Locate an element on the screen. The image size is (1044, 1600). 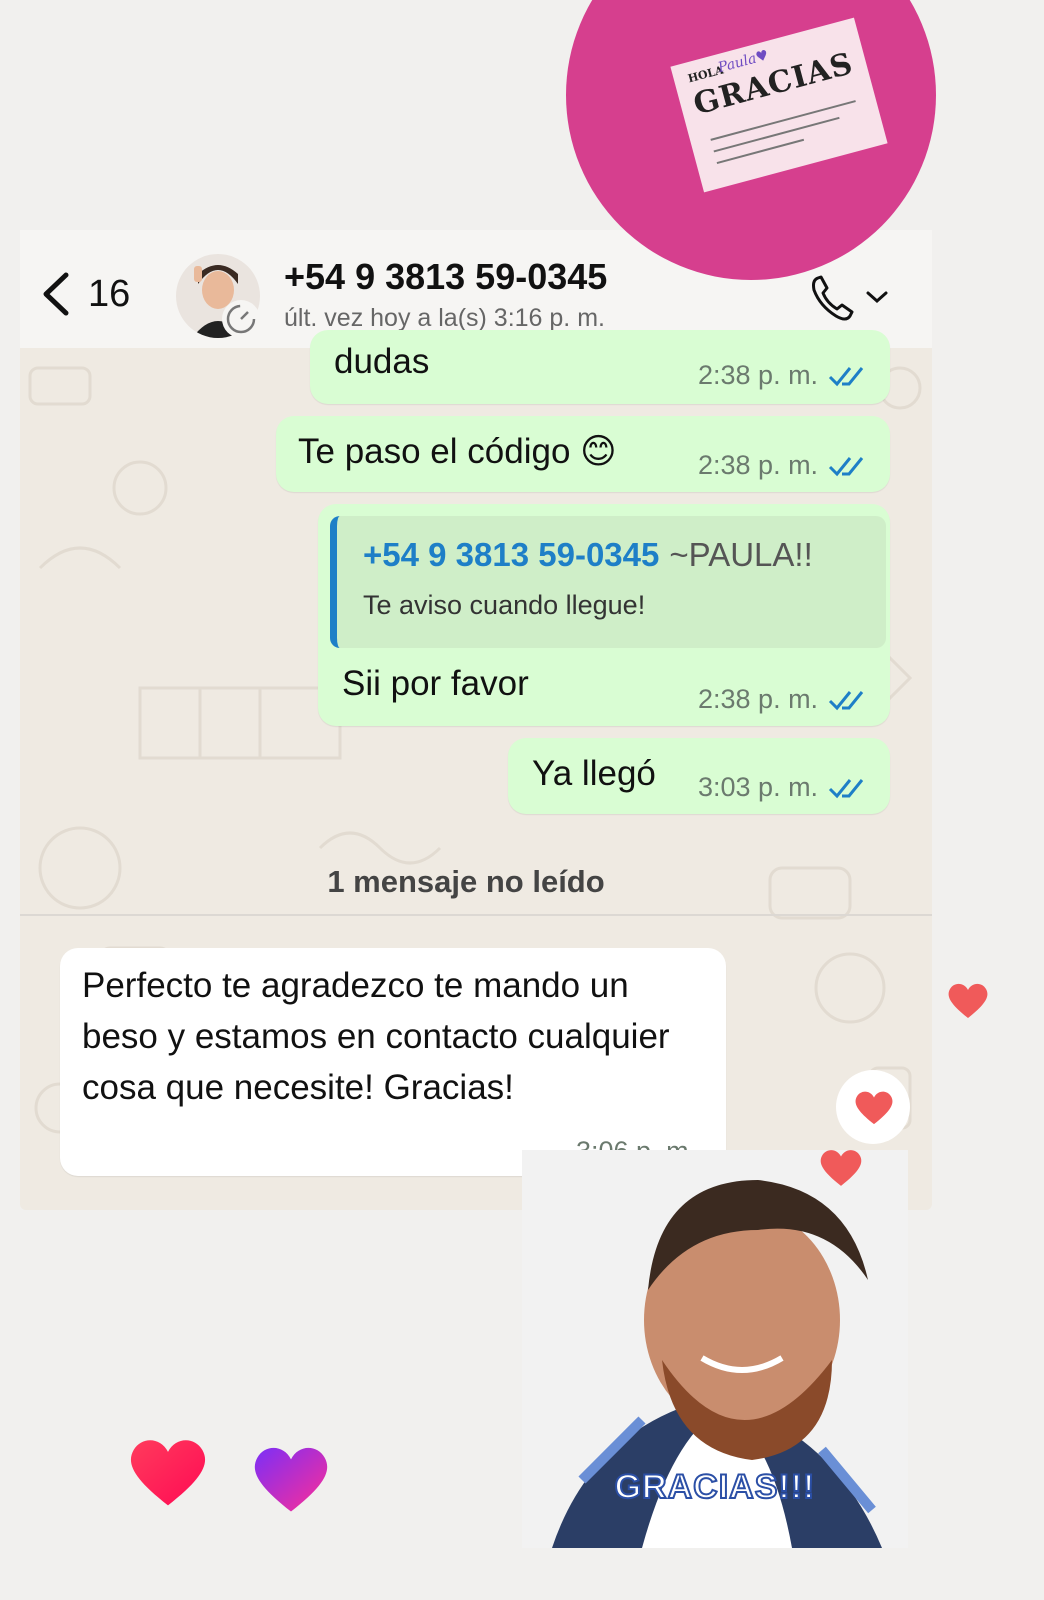
message-text: Te paso el código 😊 is located at coordinates (457, 451).